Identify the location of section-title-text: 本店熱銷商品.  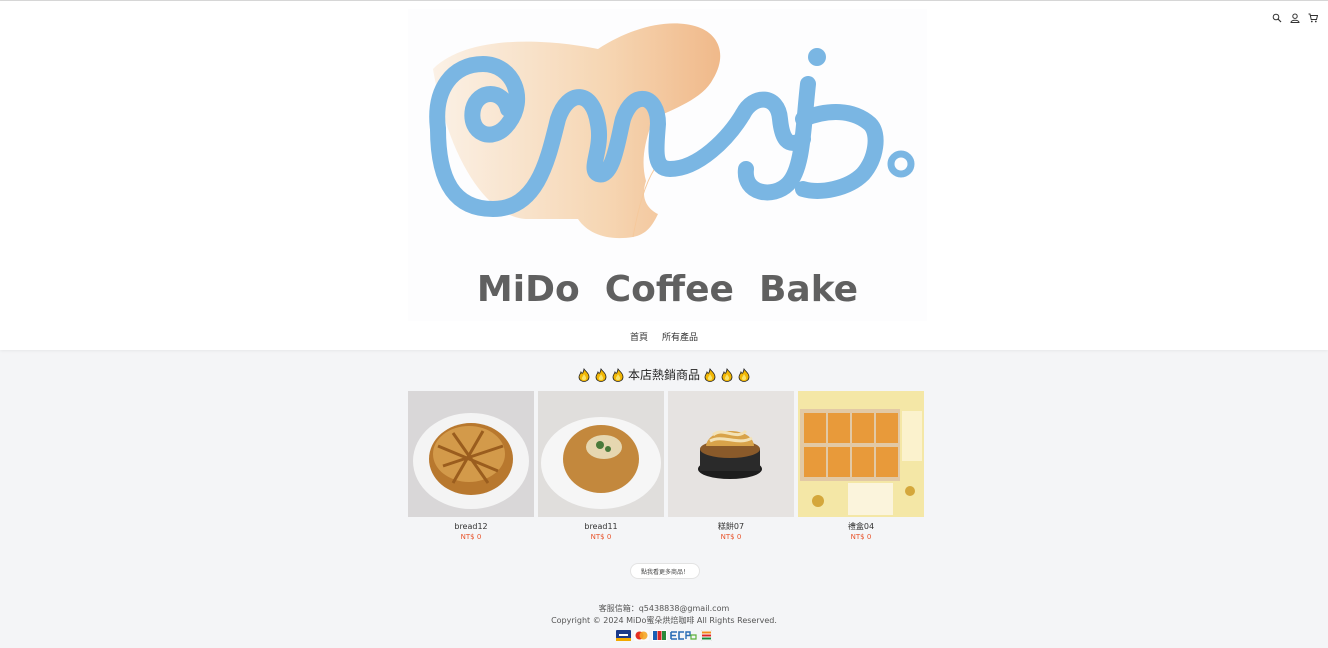
(663, 375).